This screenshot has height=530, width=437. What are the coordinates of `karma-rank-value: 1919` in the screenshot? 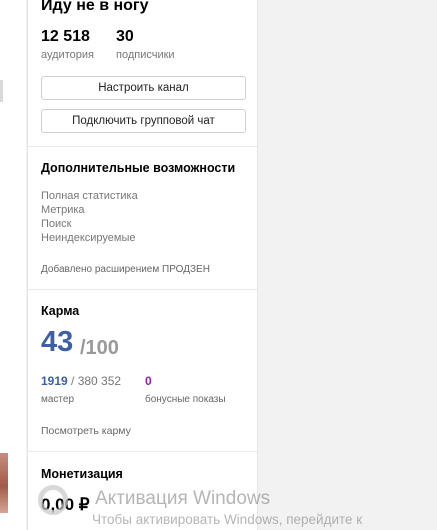 It's located at (54, 381).